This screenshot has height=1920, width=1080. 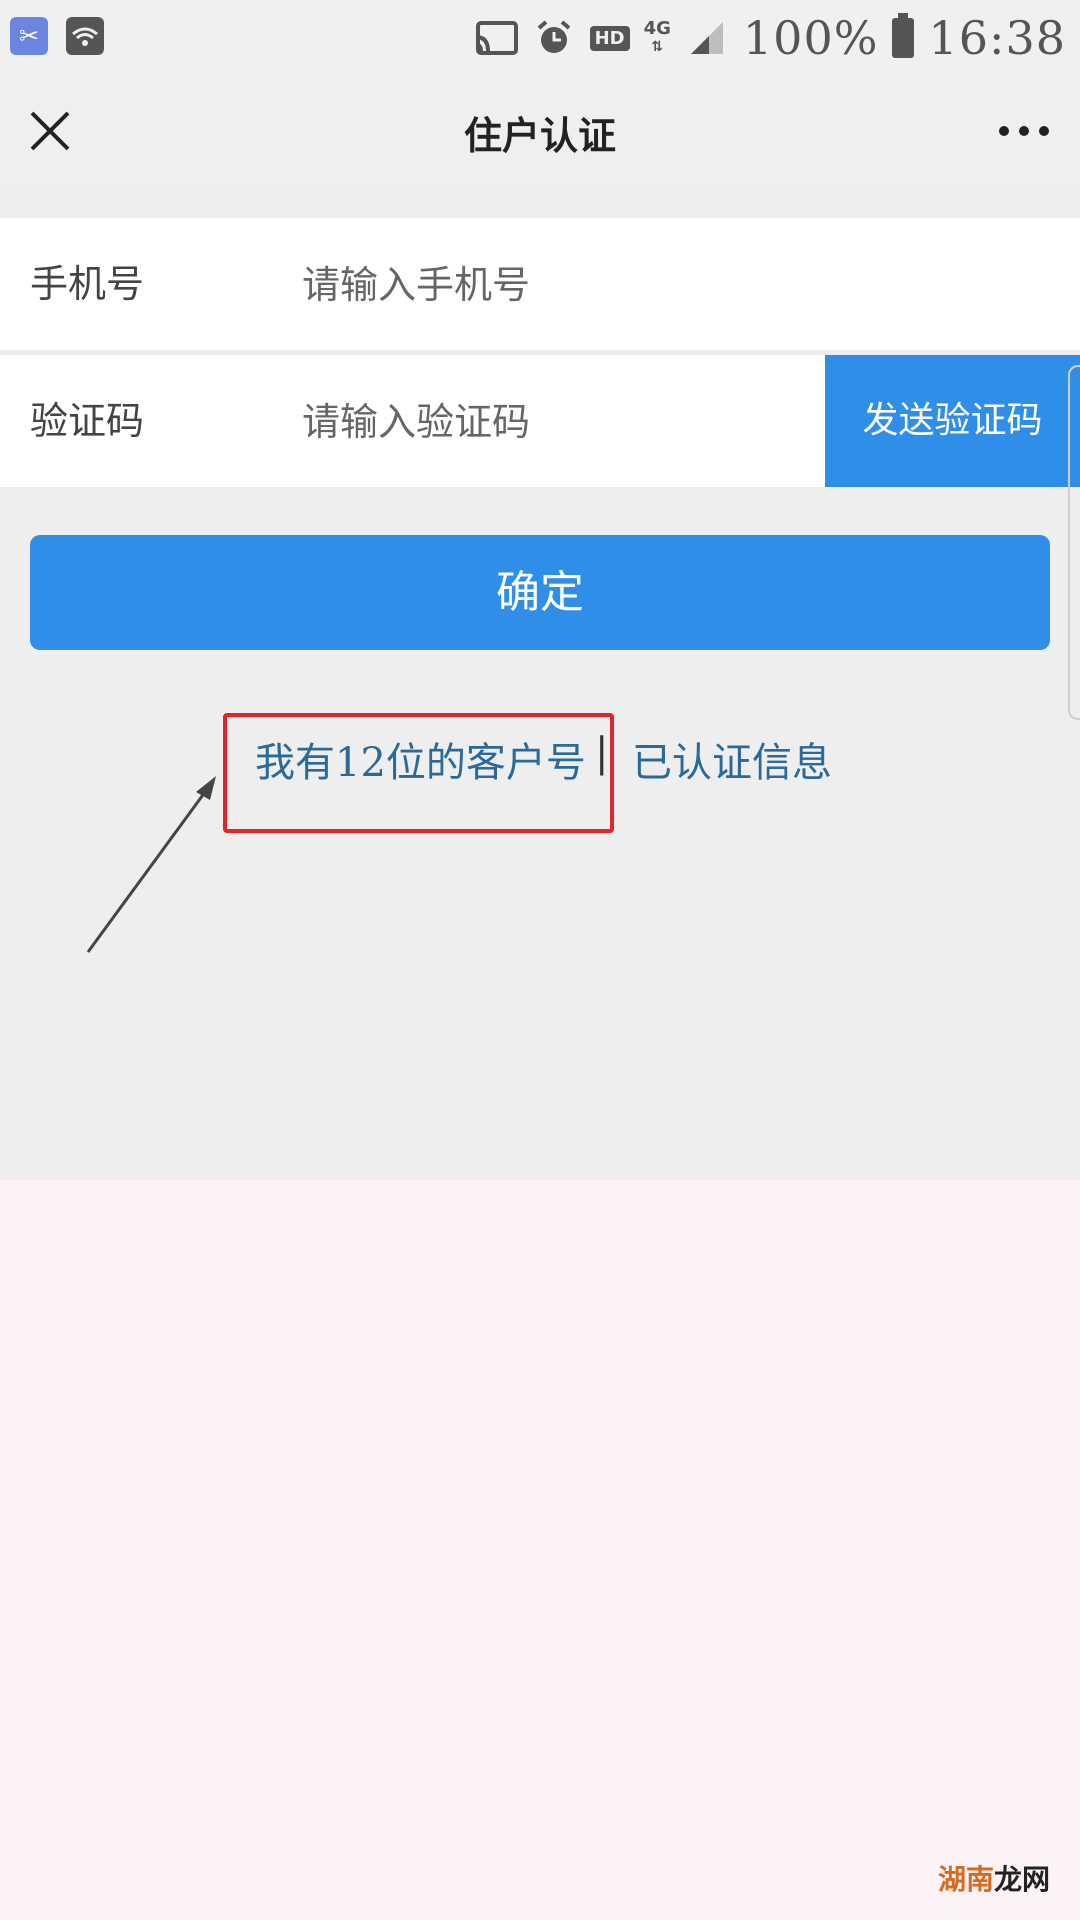 What do you see at coordinates (151, 864) in the screenshot?
I see `arrow-annotation` at bounding box center [151, 864].